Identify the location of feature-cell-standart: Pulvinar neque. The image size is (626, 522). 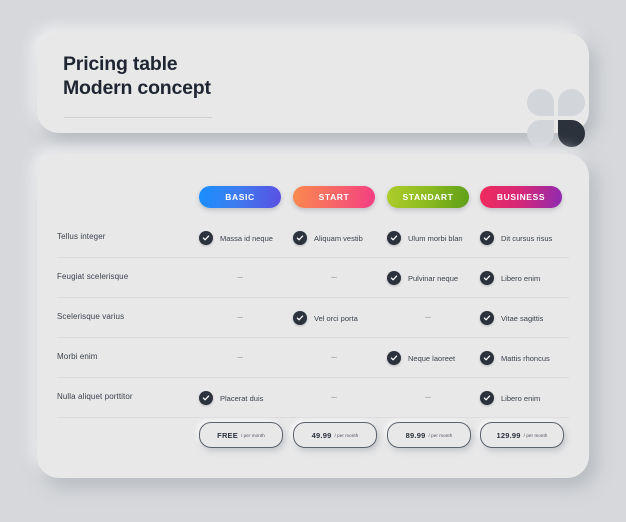
(422, 278).